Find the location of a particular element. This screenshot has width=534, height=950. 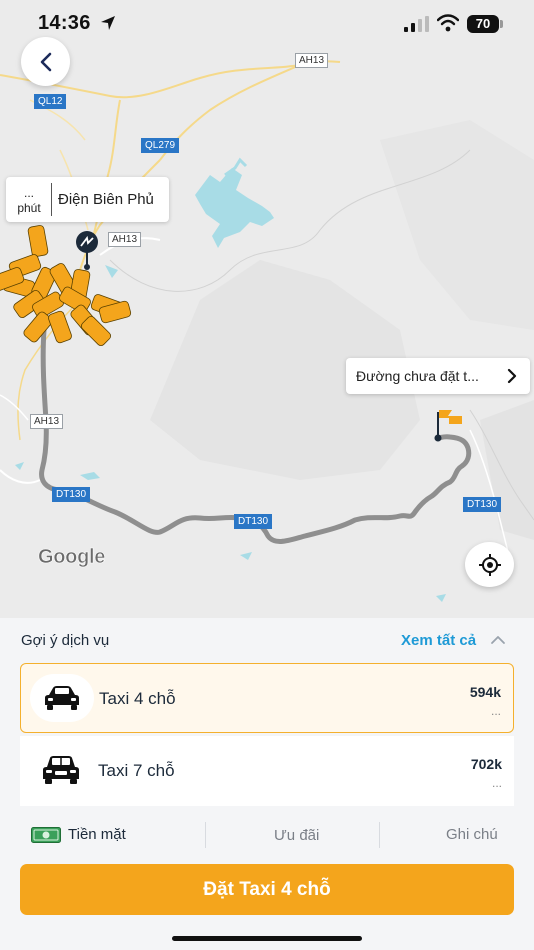

road-label-ah13-mid: AH13 is located at coordinates (125, 239).